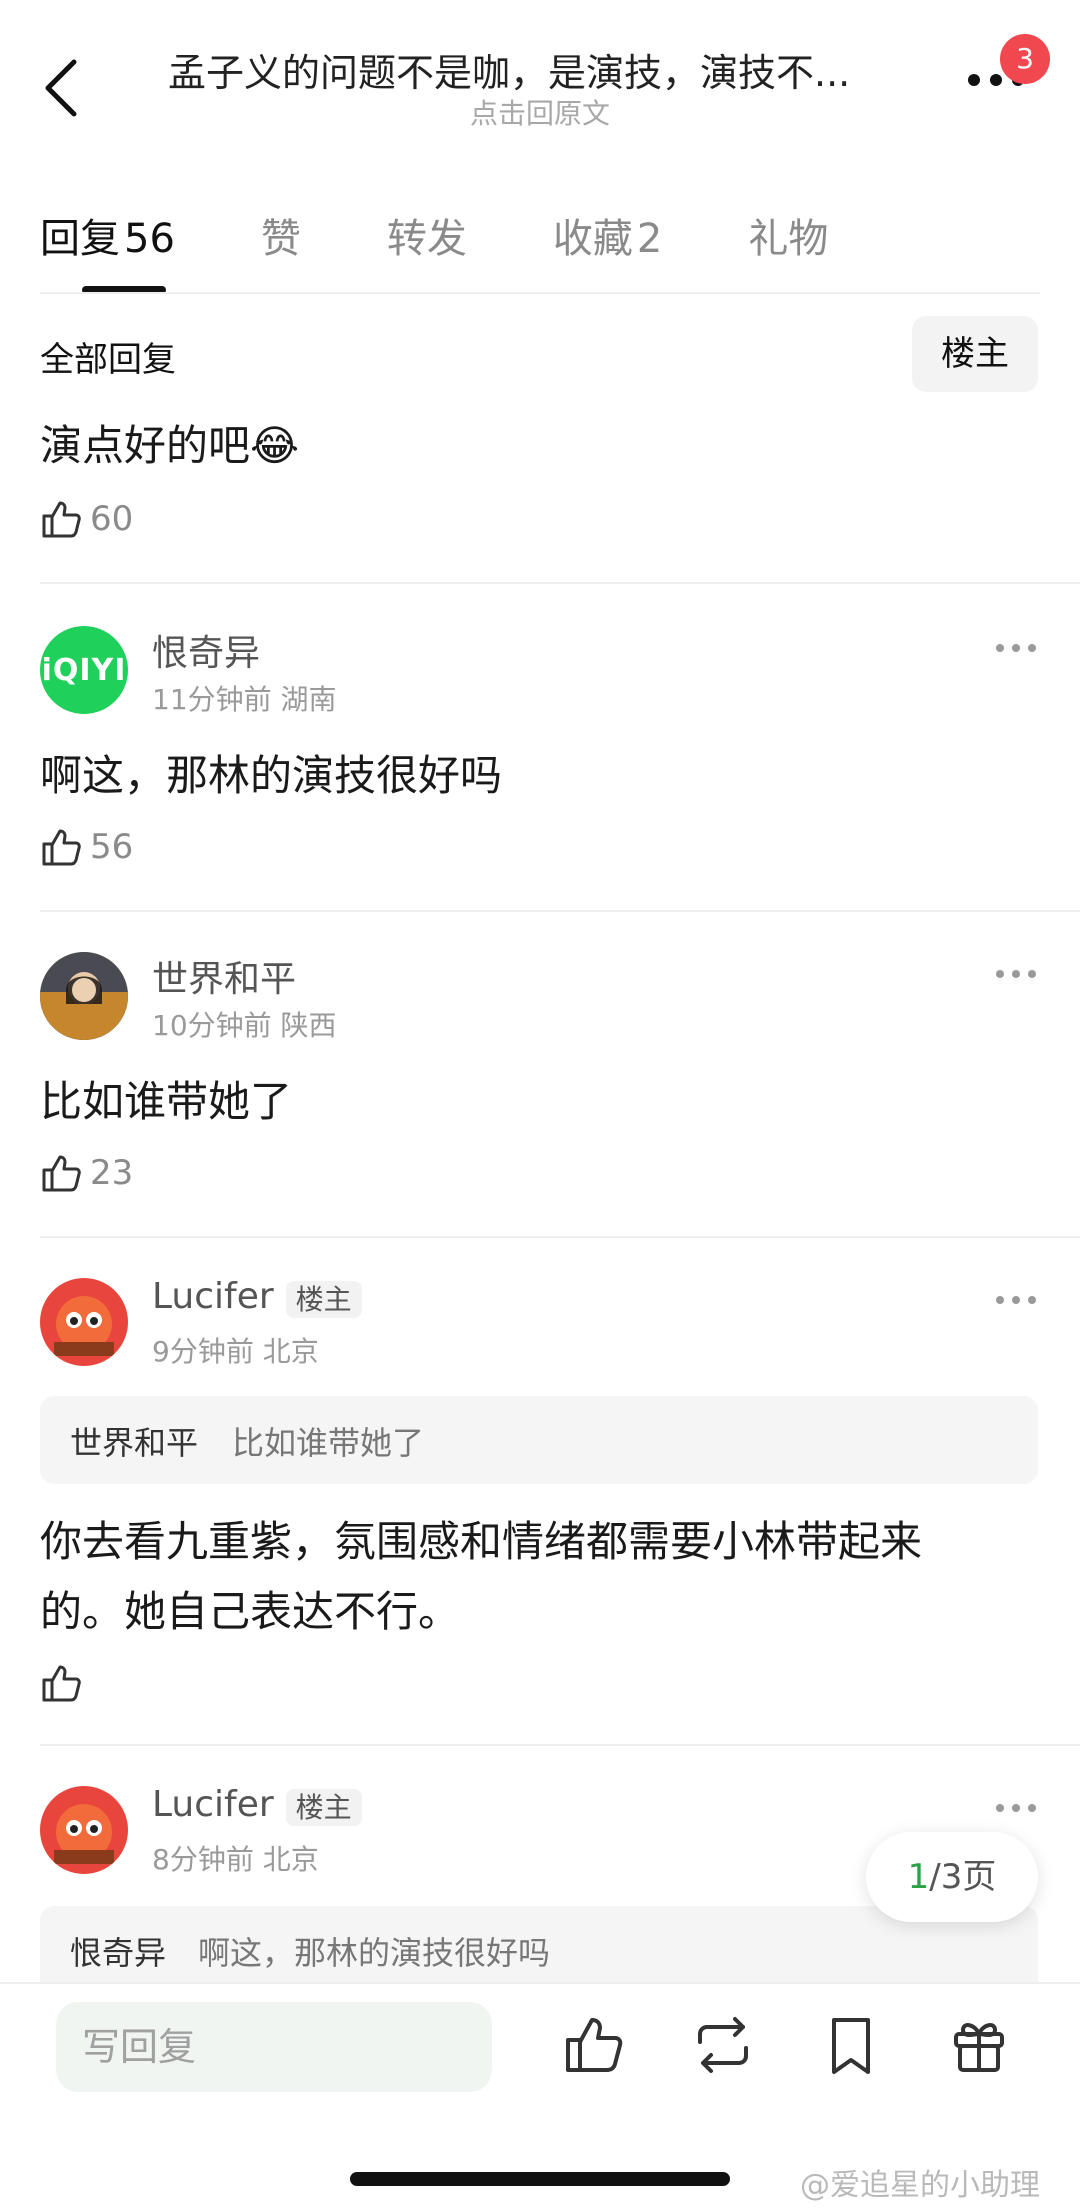 The height and width of the screenshot is (2209, 1080). I want to click on like-count: 60, so click(112, 519).